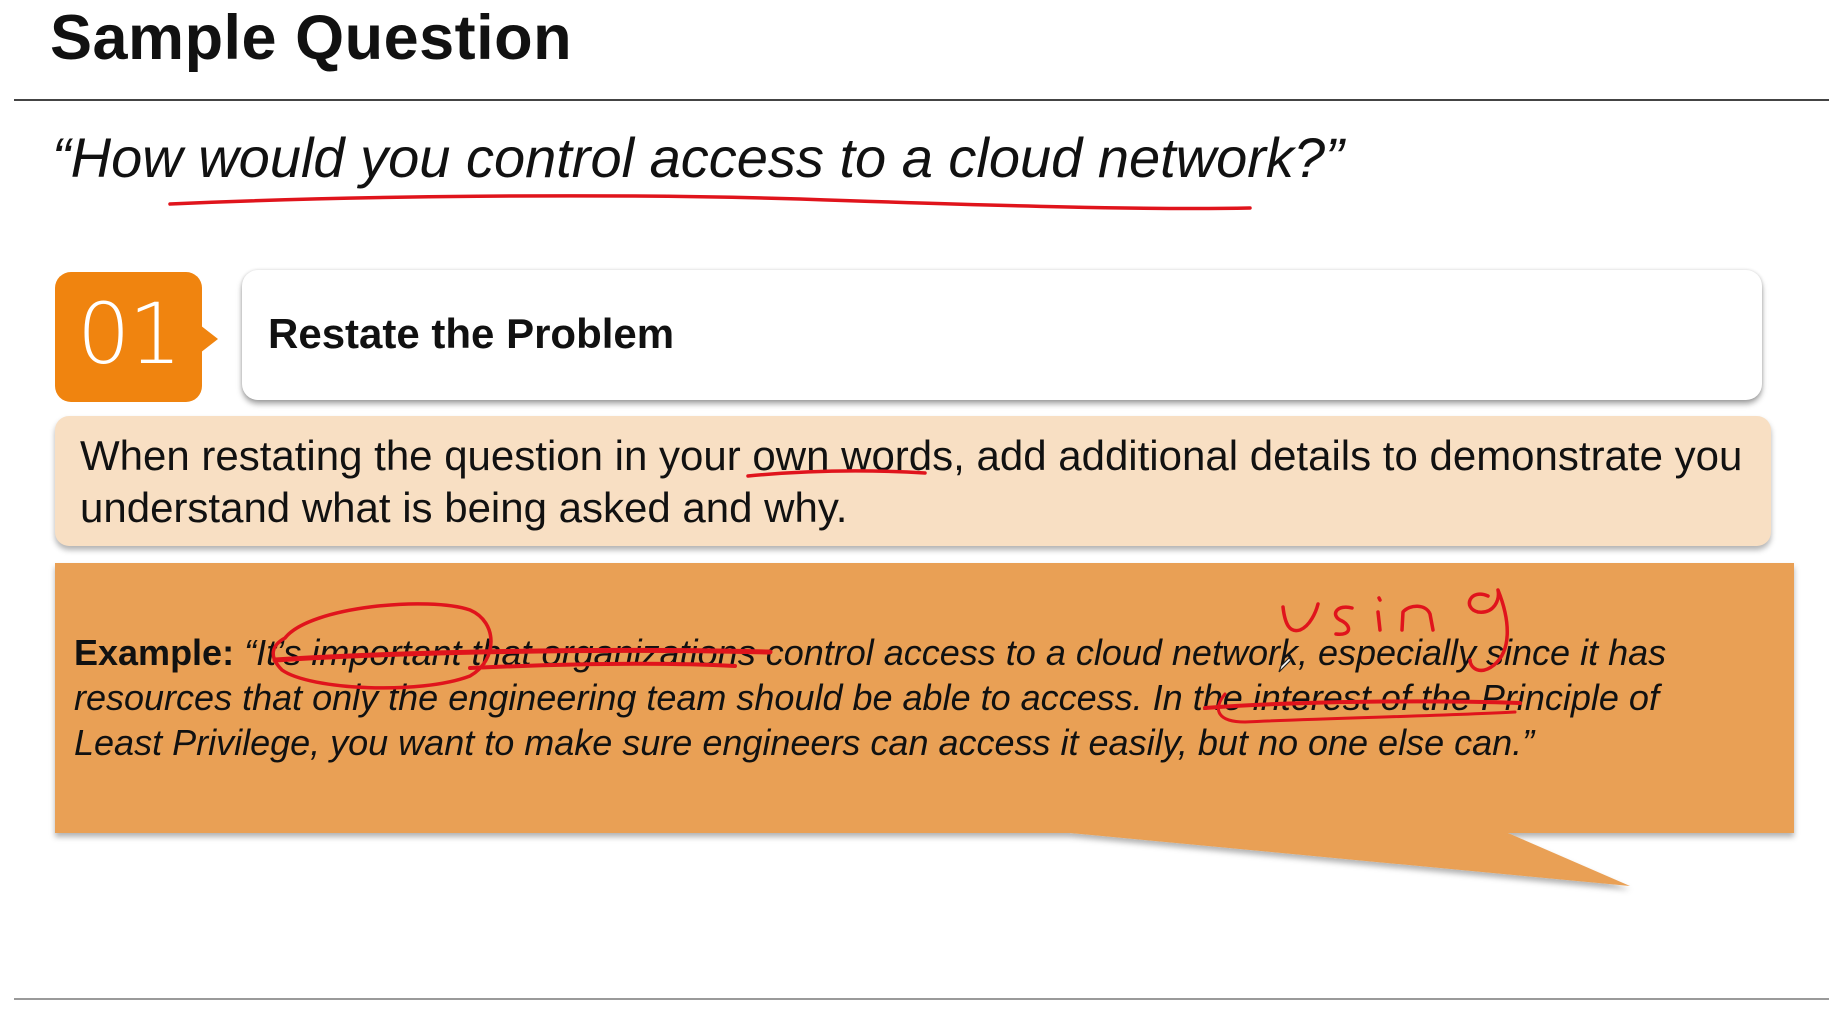  Describe the element at coordinates (1285, 665) in the screenshot. I see `pen-cursor-icon` at that location.